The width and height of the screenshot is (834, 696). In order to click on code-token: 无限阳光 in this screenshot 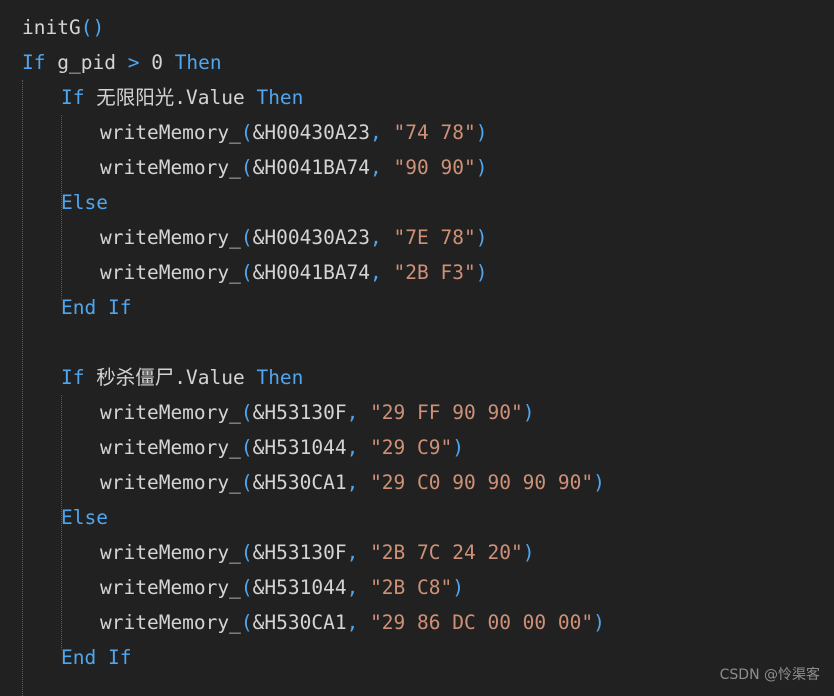, I will do `click(135, 97)`.